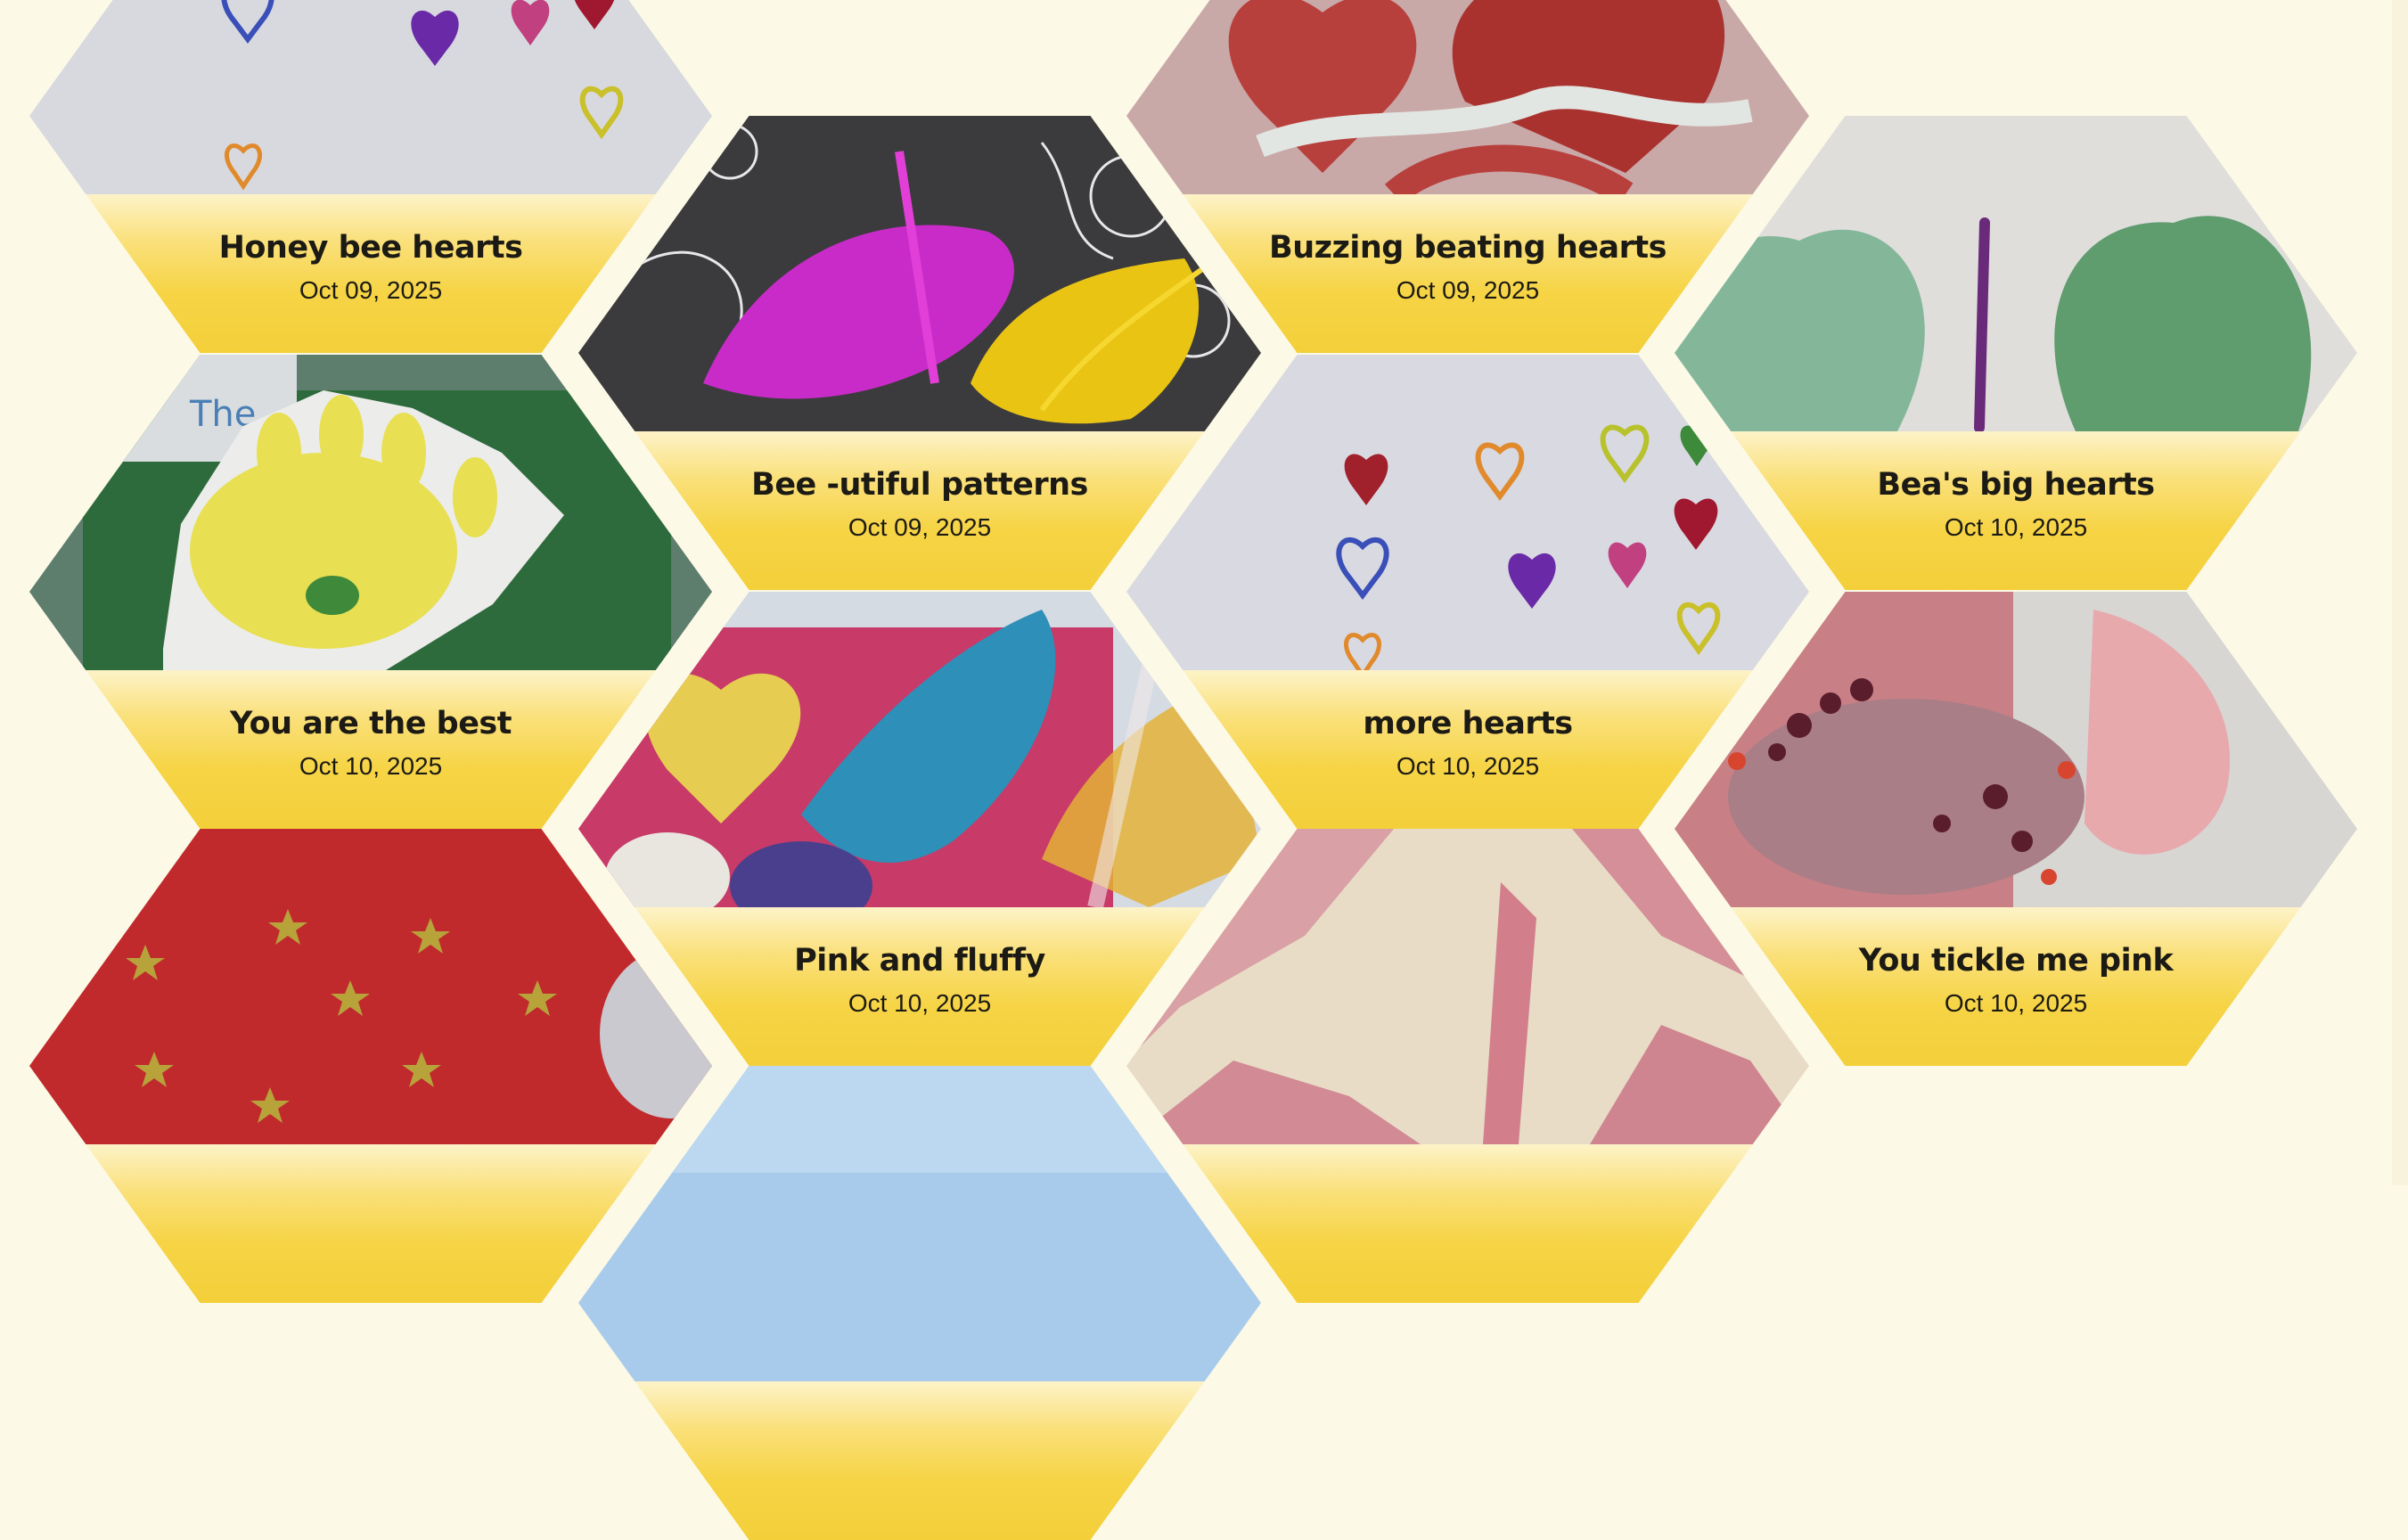  What do you see at coordinates (919, 485) in the screenshot?
I see `tile-title: Bee -utiful patterns` at bounding box center [919, 485].